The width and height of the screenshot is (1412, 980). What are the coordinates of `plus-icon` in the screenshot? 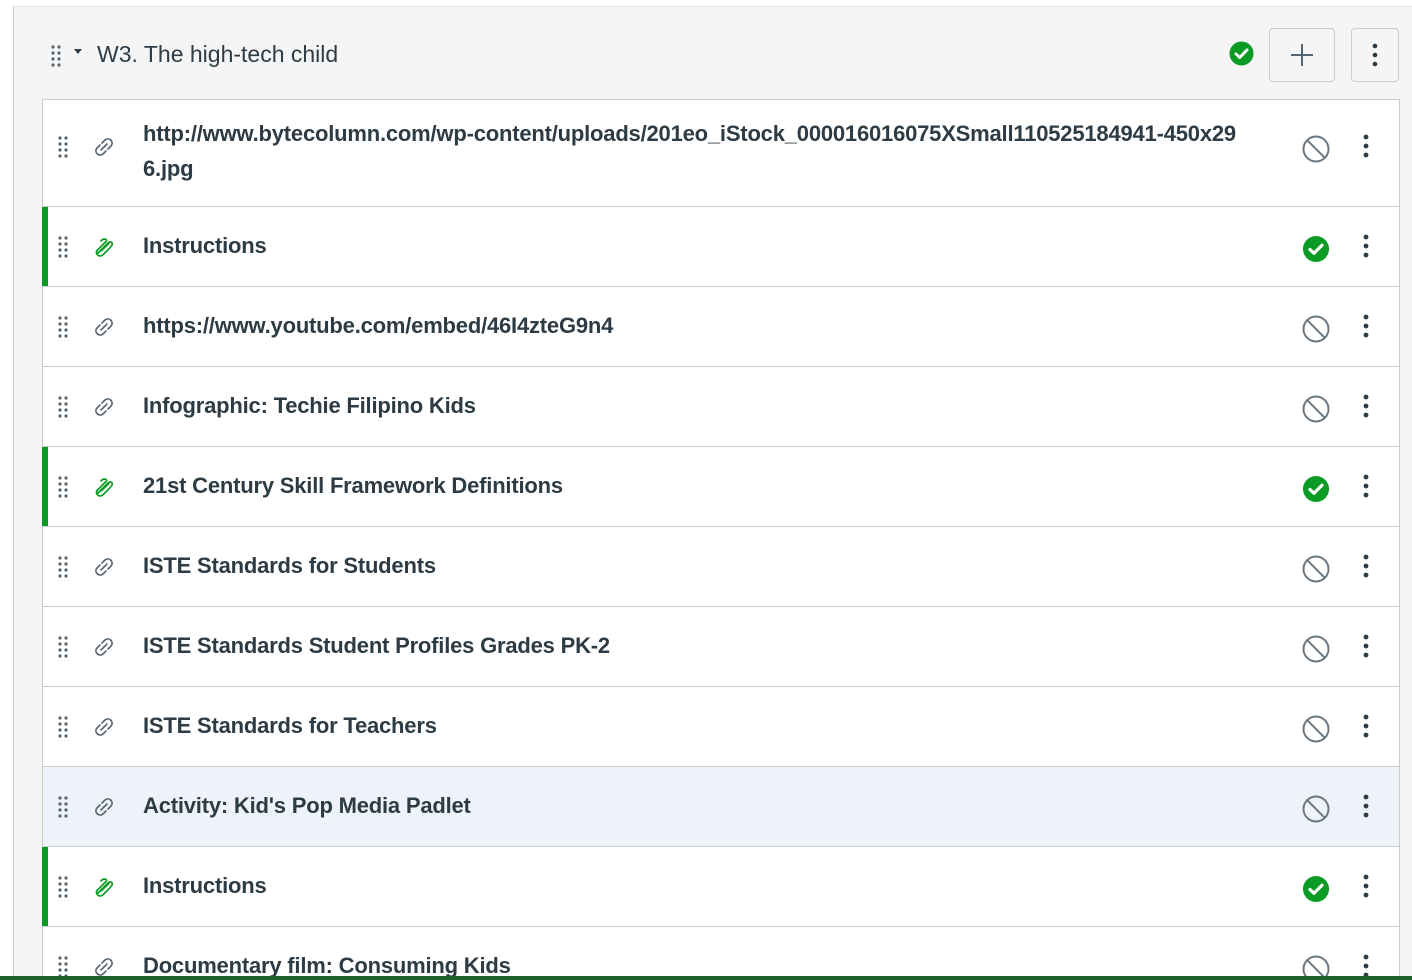 It's located at (1302, 55).